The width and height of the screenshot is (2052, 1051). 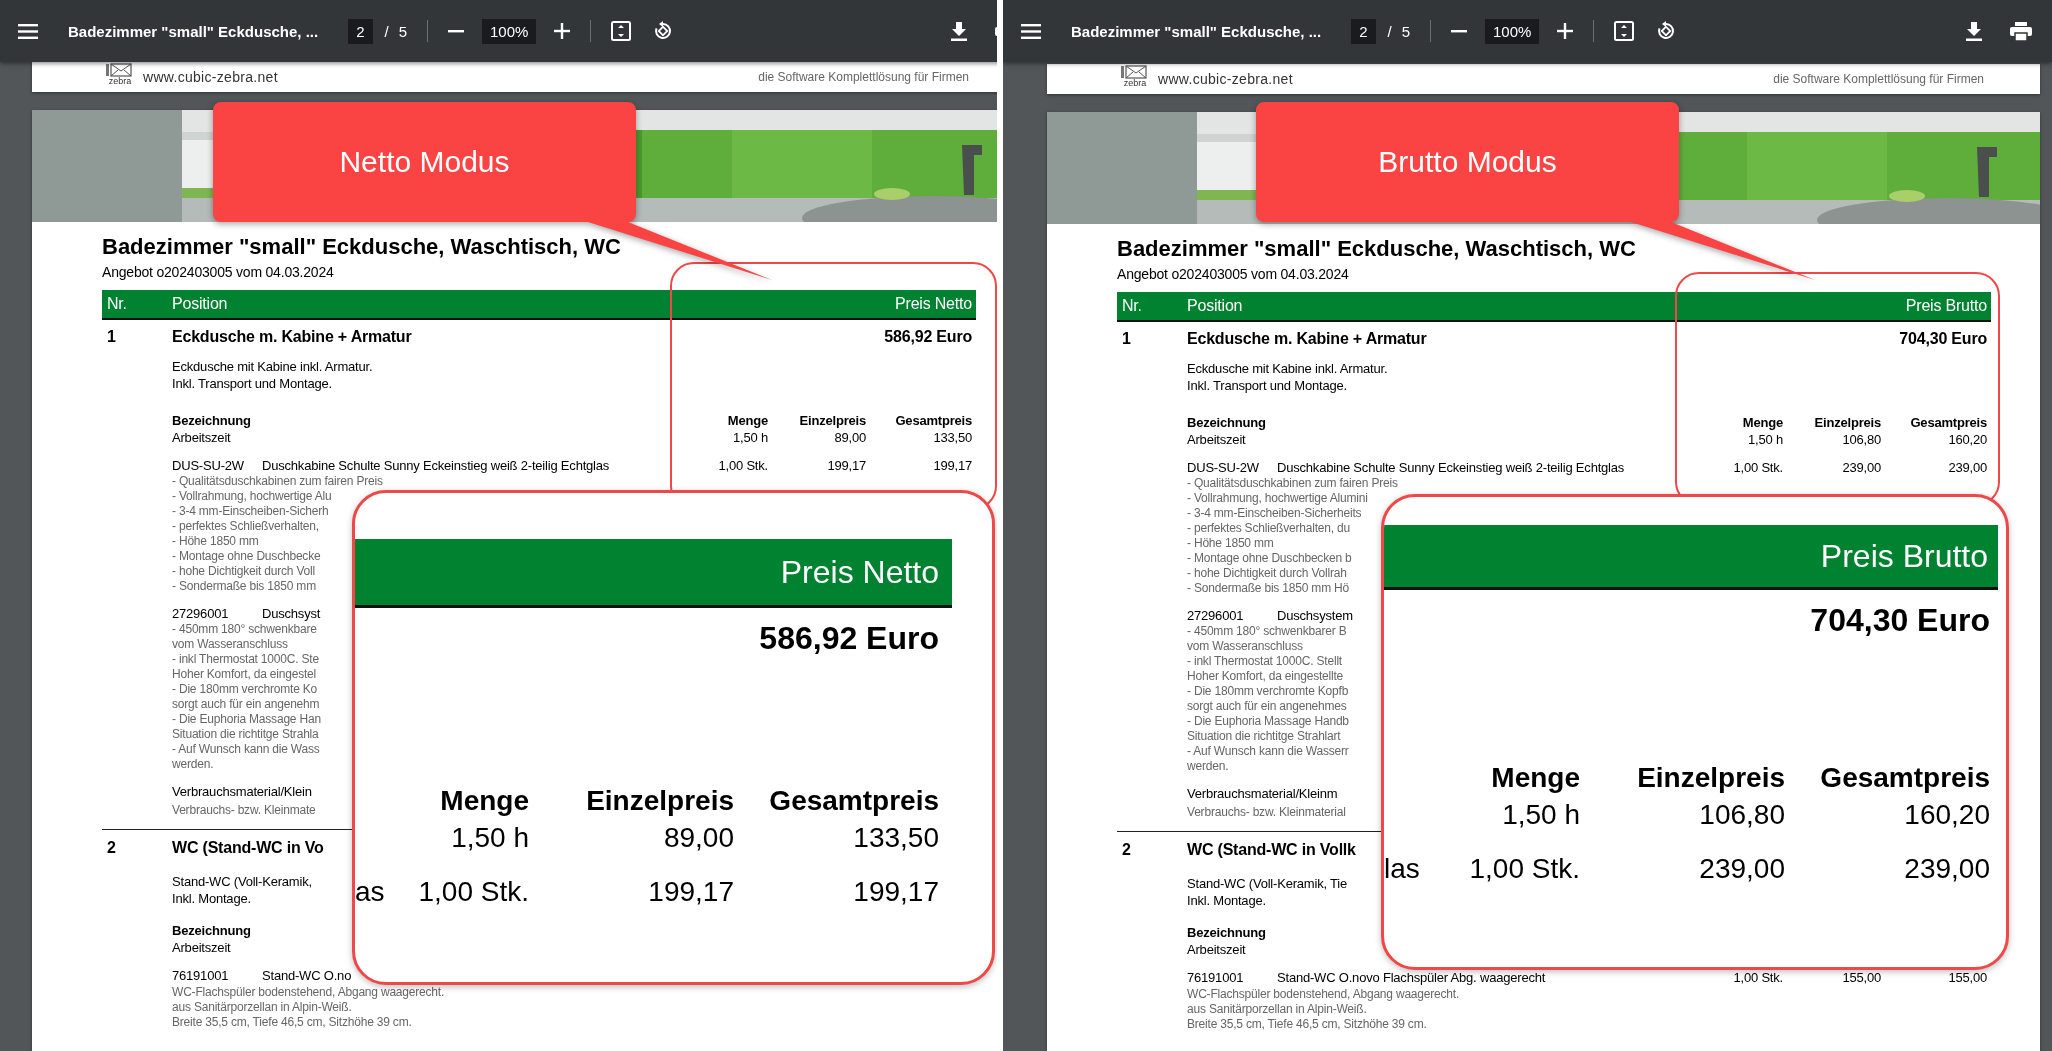 What do you see at coordinates (246, 556) in the screenshot?
I see `article-note: - Montage ohne Duschbecke` at bounding box center [246, 556].